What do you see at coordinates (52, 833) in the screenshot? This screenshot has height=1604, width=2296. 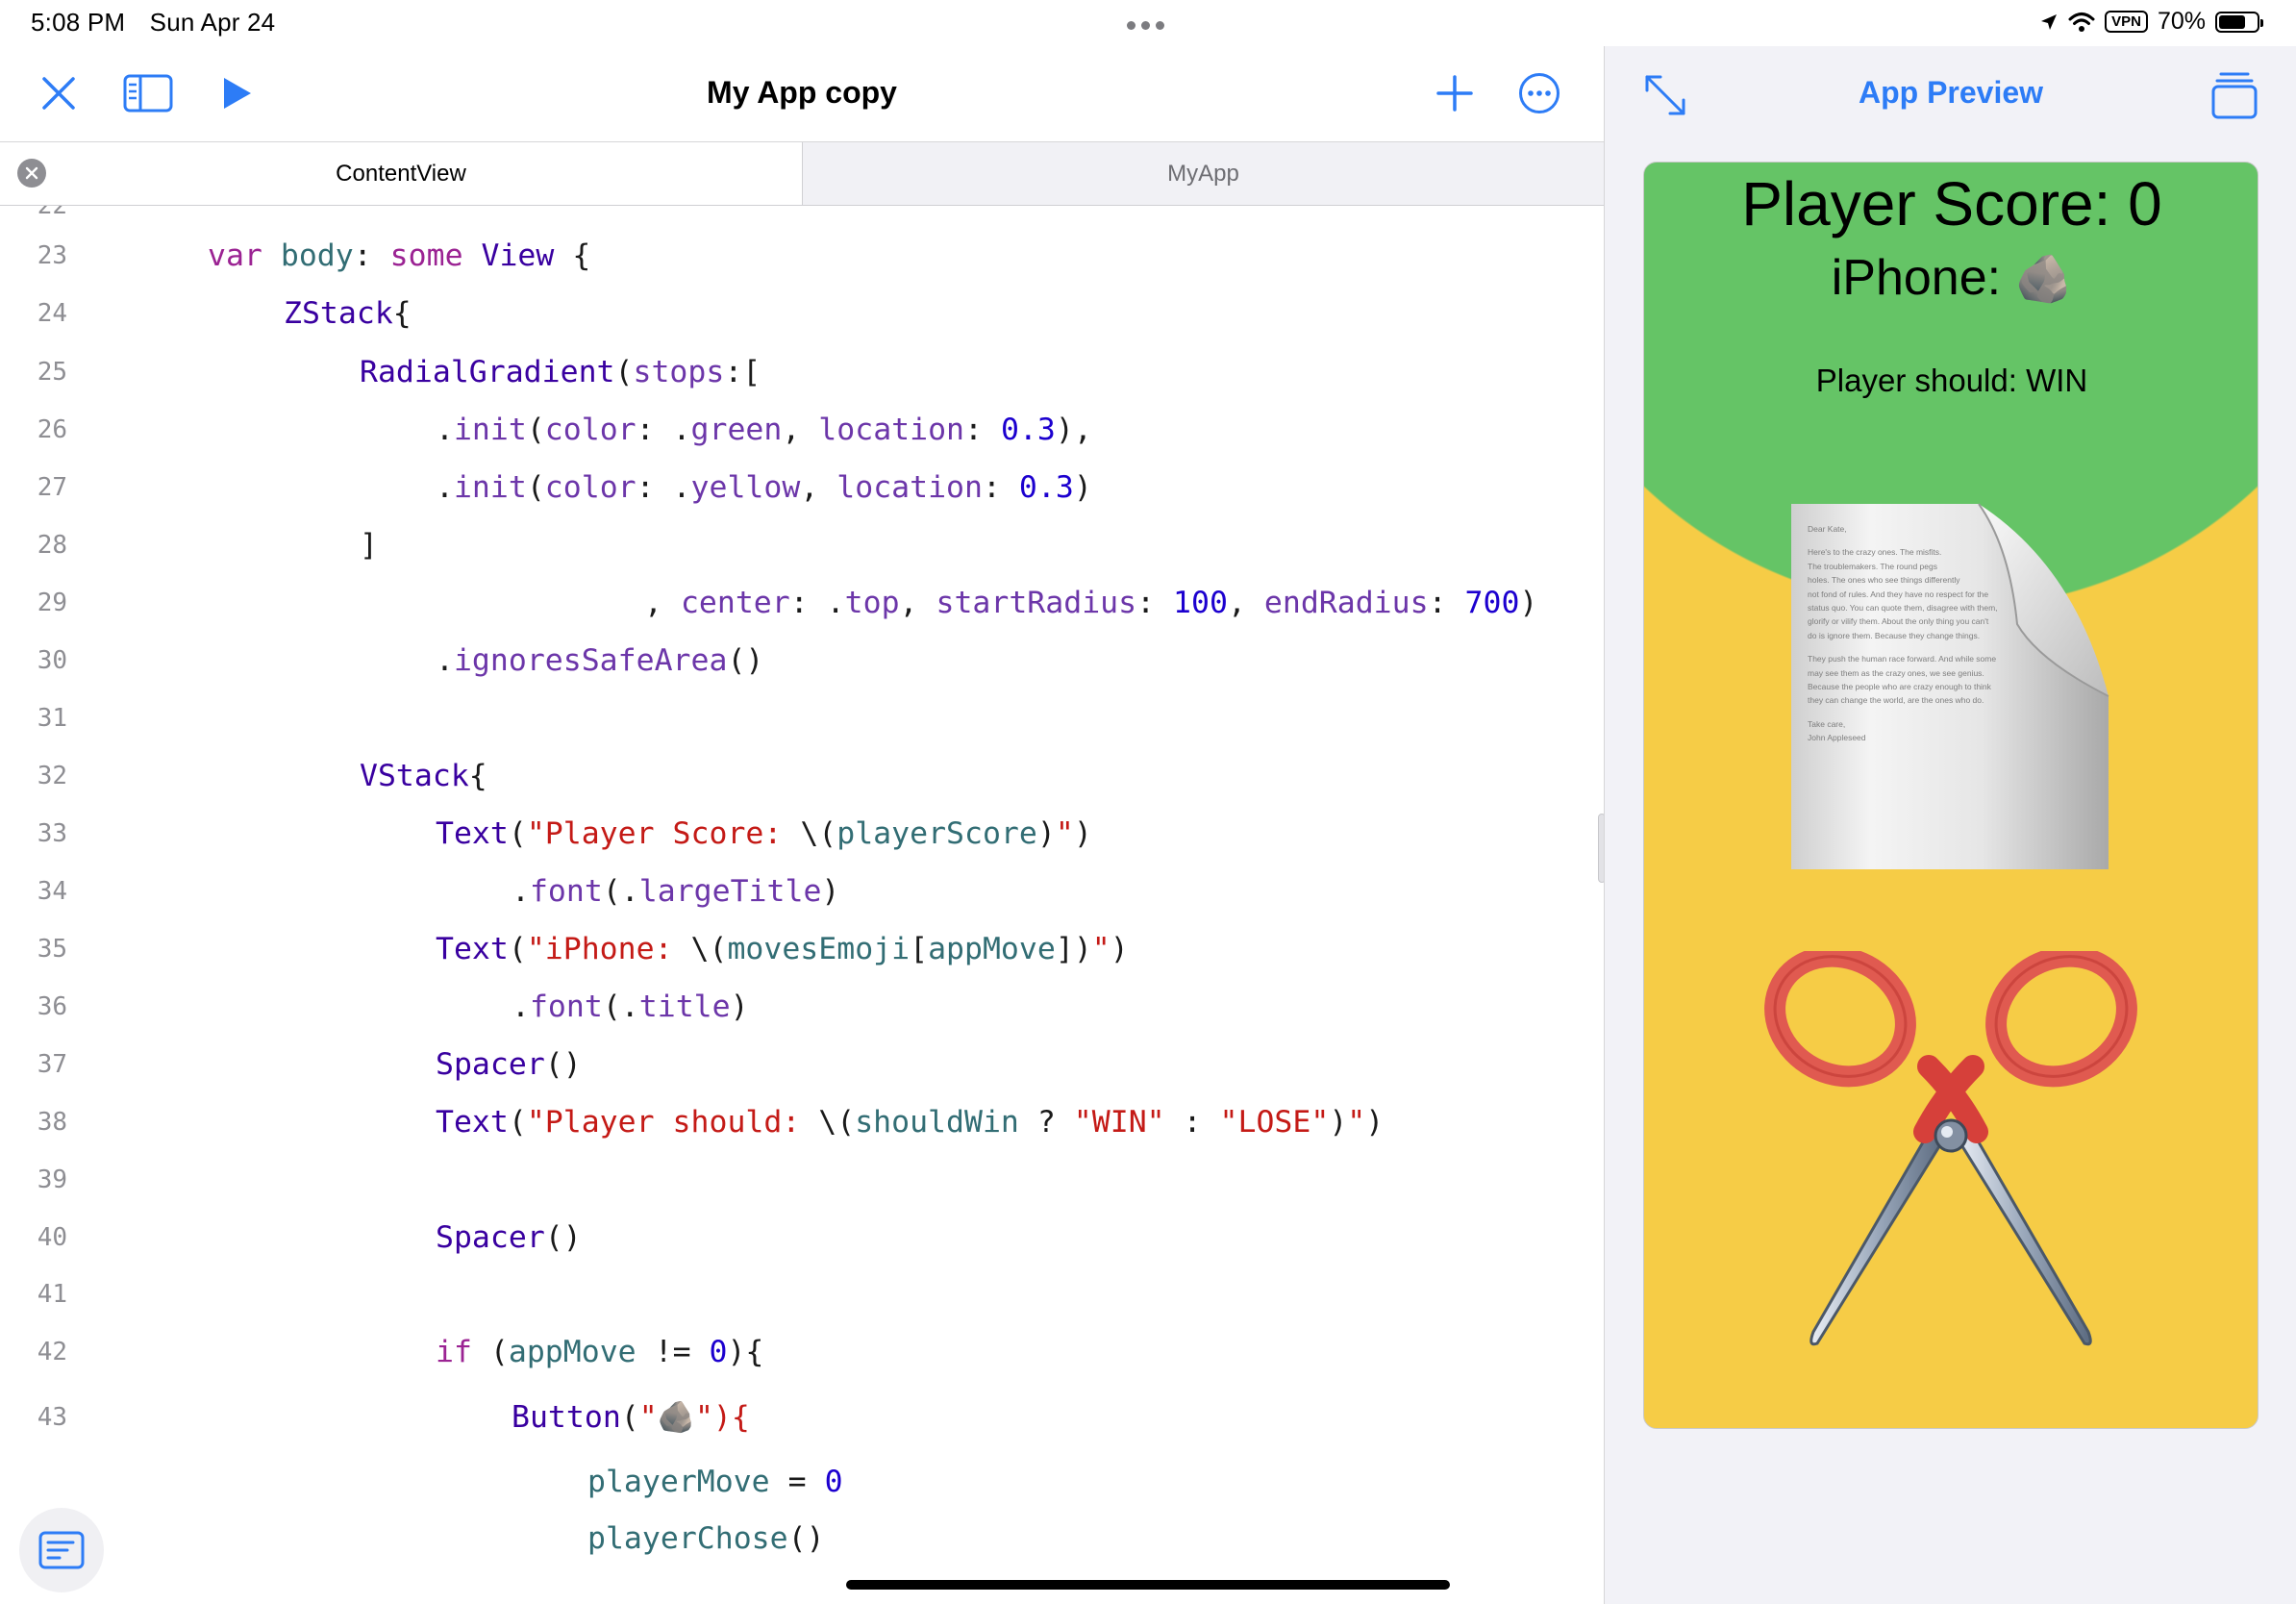 I see `line-number: 33` at bounding box center [52, 833].